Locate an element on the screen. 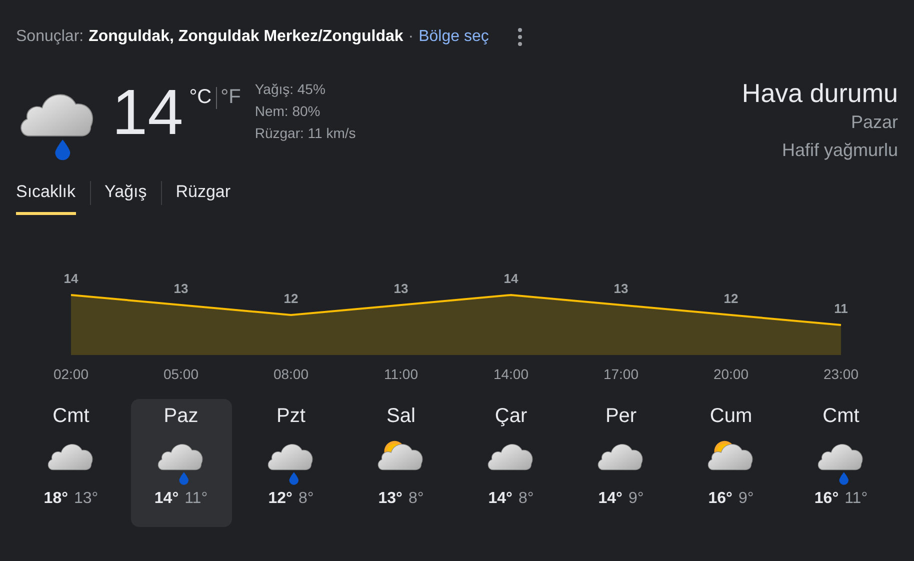 The image size is (914, 561). current-temperature: 14 is located at coordinates (148, 112).